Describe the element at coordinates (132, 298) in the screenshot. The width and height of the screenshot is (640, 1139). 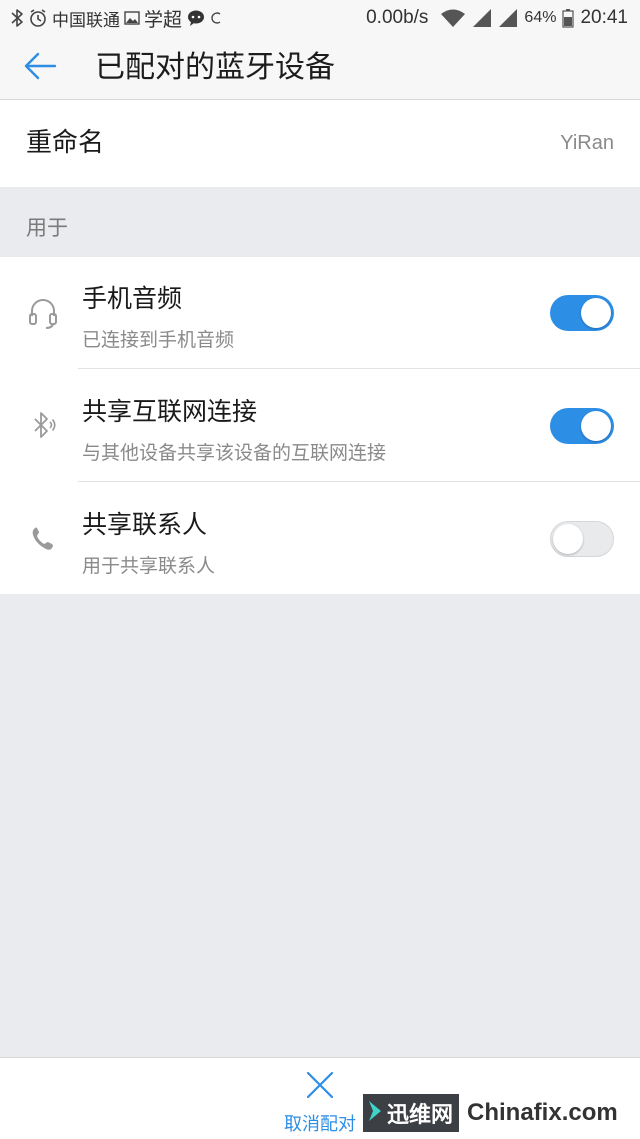
I see `setting-title: 手机音频` at that location.